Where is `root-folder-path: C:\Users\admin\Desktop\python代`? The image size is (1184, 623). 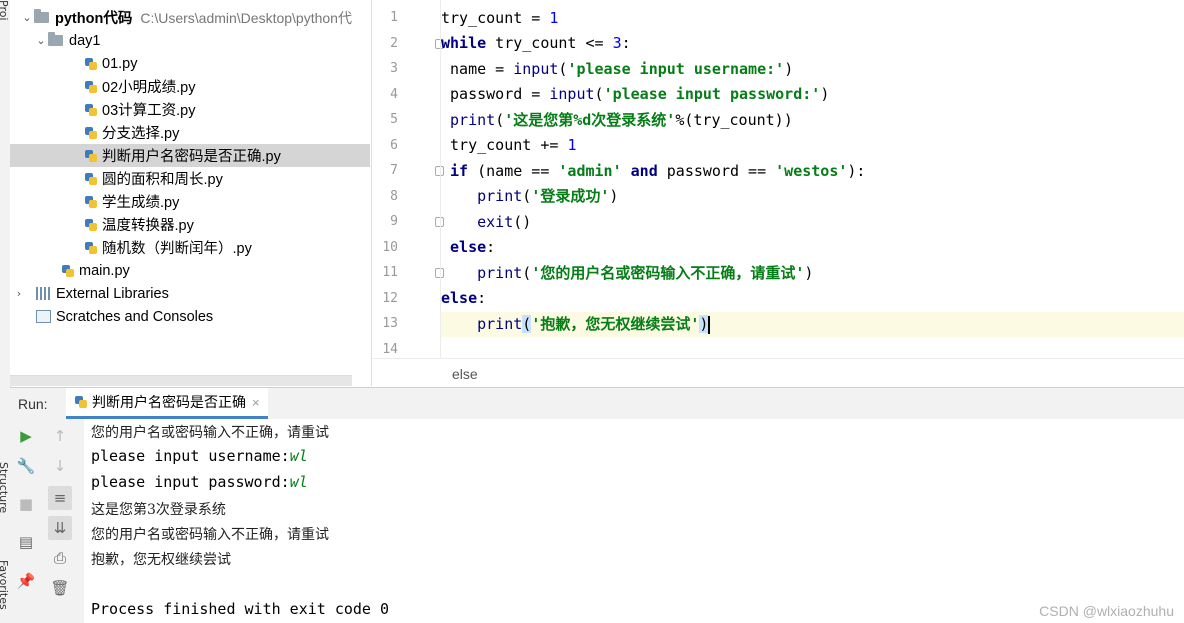
root-folder-path: C:\Users\admin\Desktop\python代 is located at coordinates (246, 17).